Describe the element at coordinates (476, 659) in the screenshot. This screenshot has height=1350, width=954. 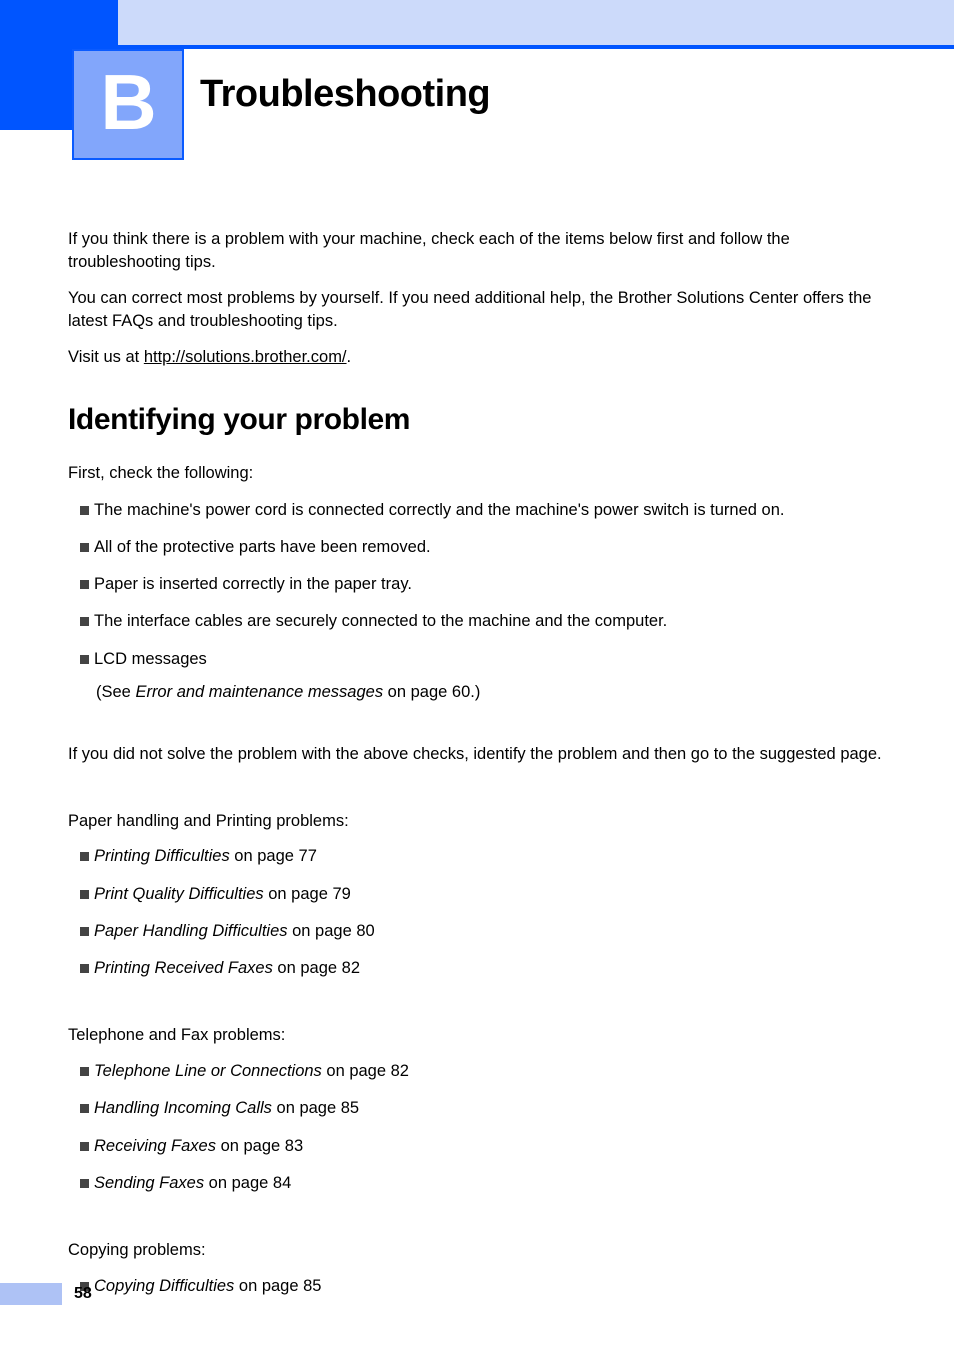
I see `list-item: LCD messages` at that location.